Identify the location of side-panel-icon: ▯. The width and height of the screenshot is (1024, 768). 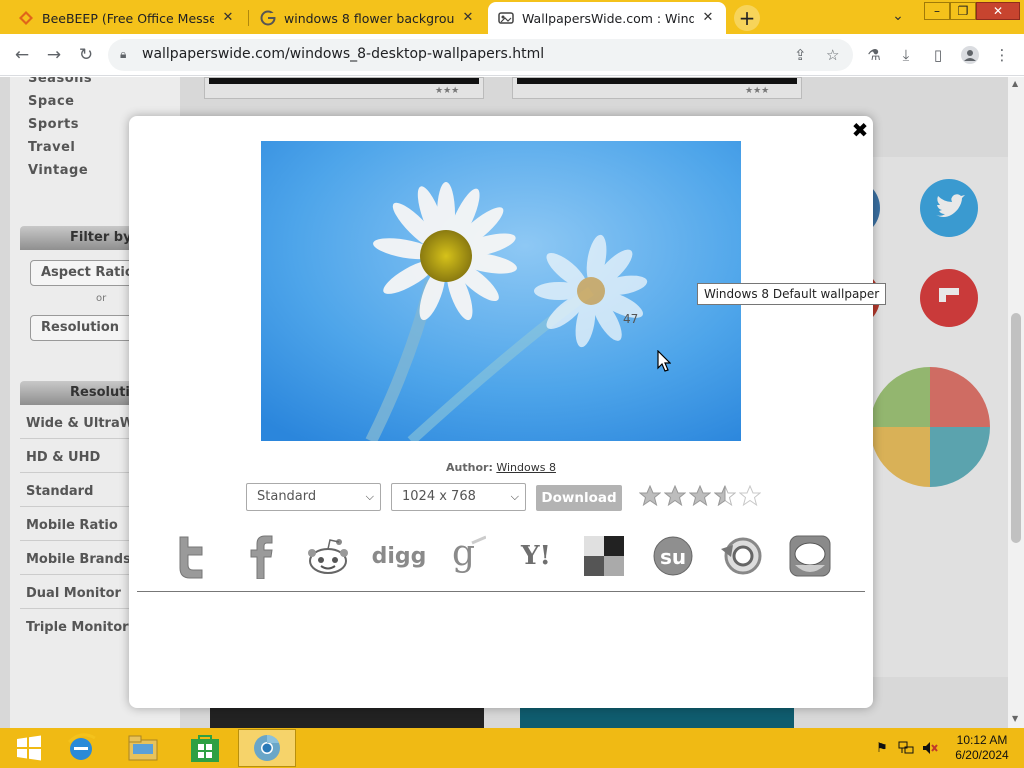
(938, 55).